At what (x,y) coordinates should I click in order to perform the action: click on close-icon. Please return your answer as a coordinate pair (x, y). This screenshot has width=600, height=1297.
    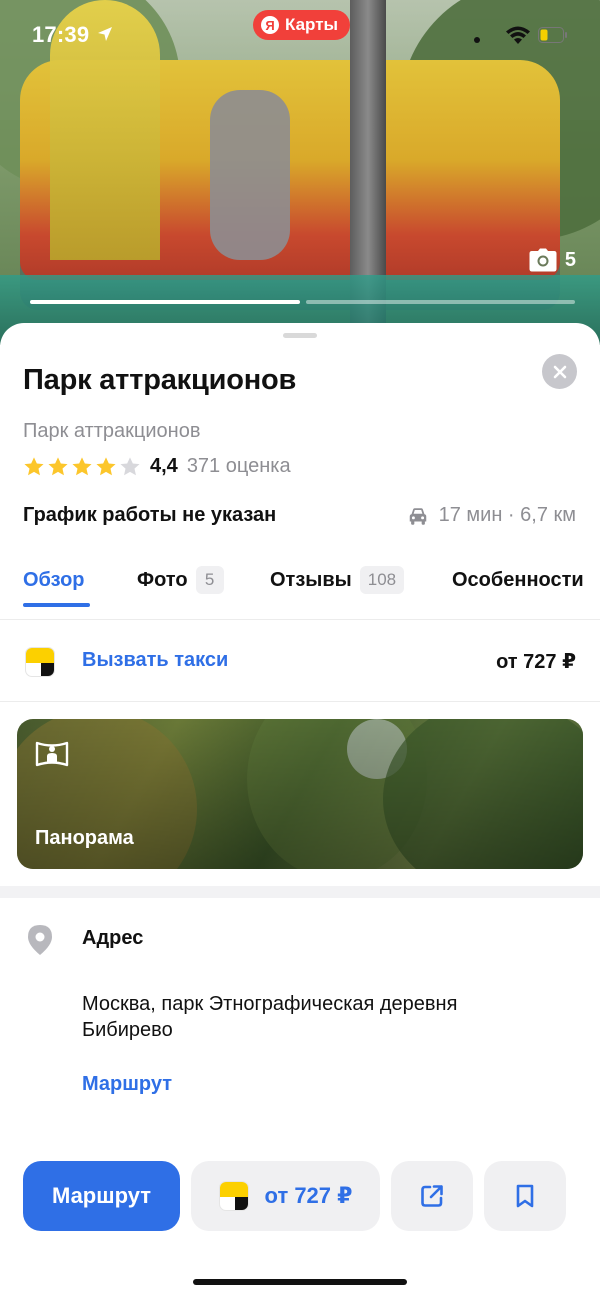
    Looking at the image, I should click on (559, 371).